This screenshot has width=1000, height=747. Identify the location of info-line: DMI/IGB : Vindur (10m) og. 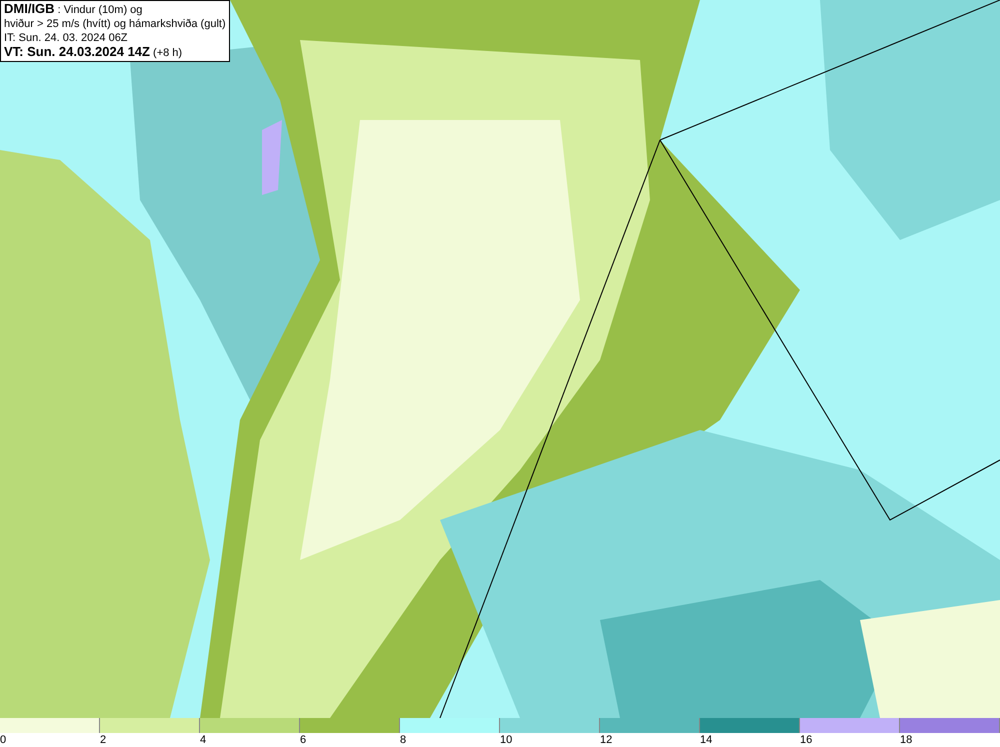
(74, 9).